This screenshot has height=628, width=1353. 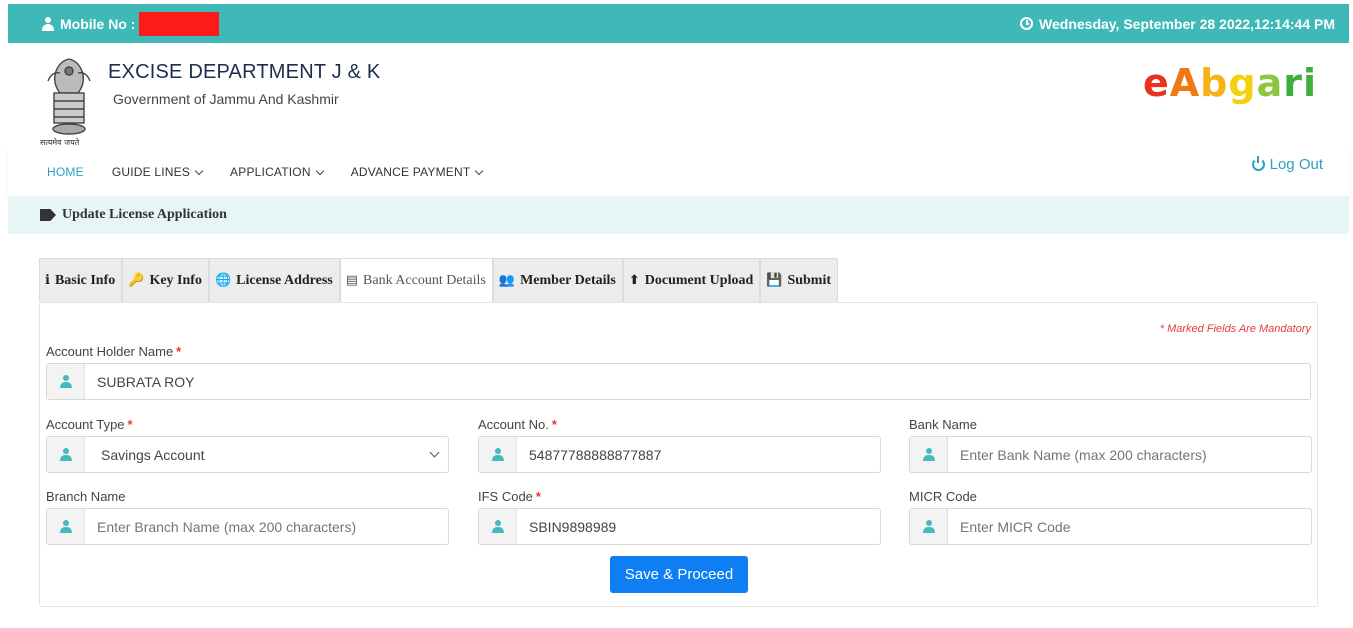 I want to click on tags-icon, so click(x=48, y=215).